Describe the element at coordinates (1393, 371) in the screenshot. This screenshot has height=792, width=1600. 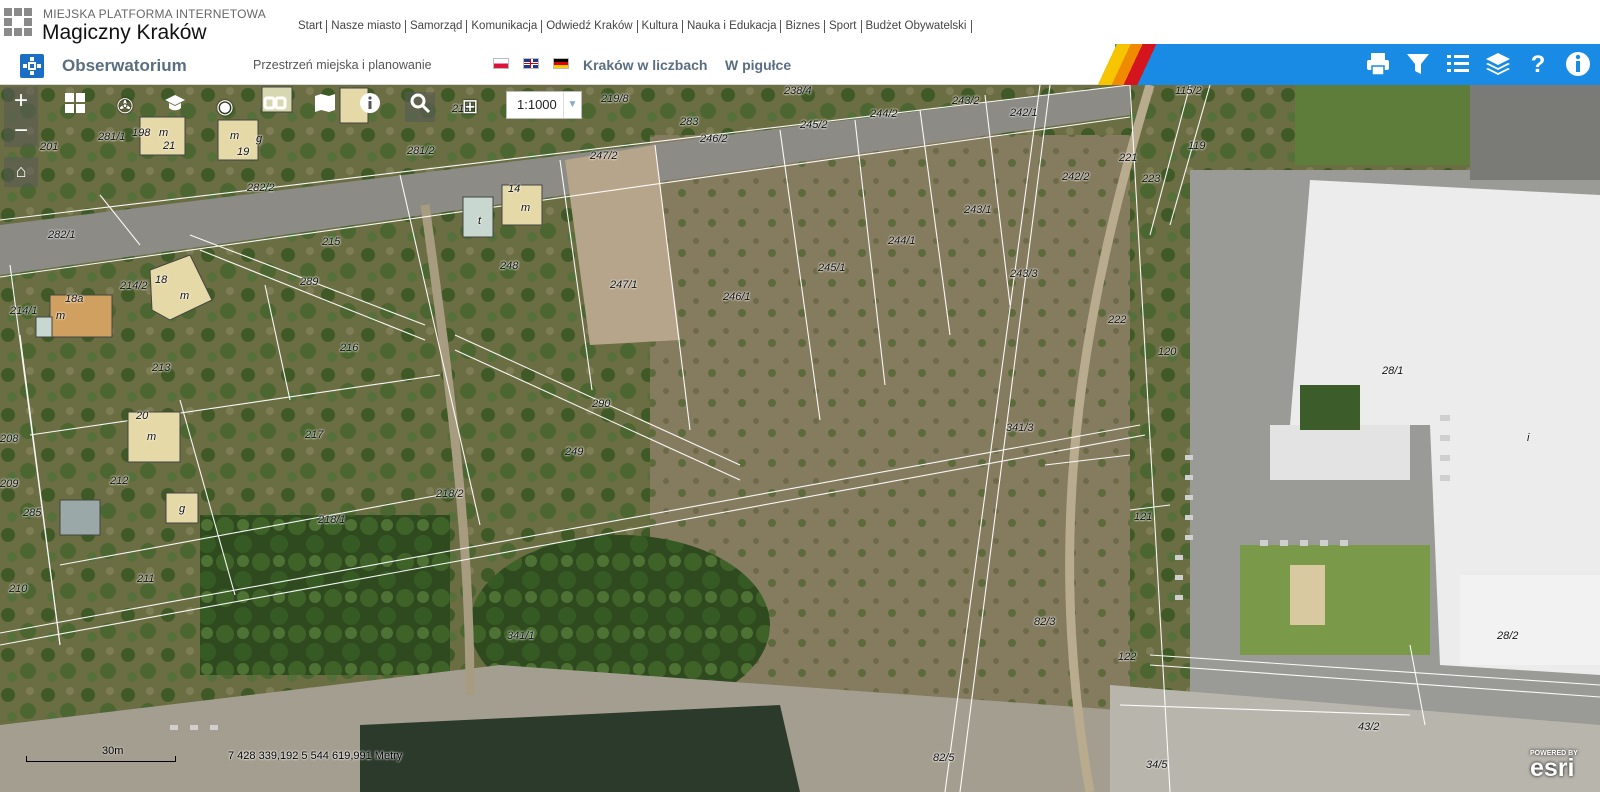
I see `parcel-label: 28/1` at that location.